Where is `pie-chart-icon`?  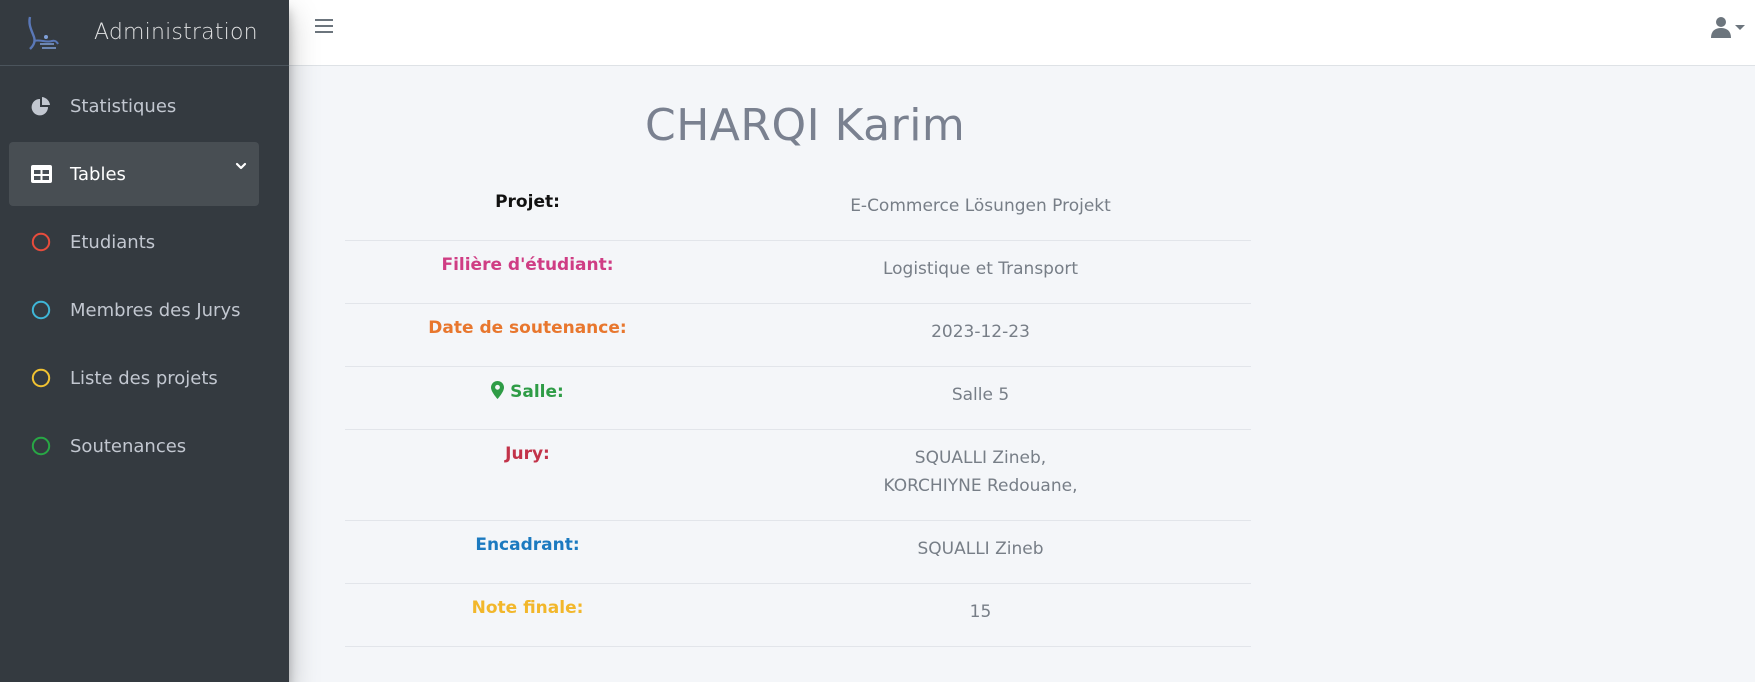
pie-chart-icon is located at coordinates (41, 106).